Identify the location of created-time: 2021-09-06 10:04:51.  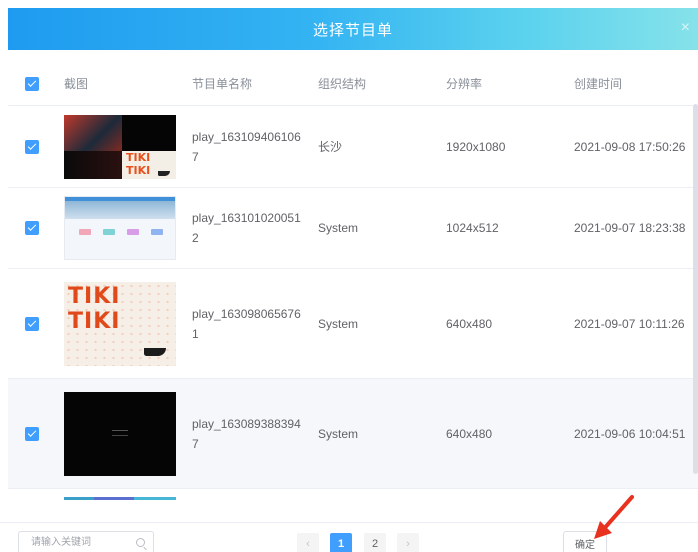
(630, 433).